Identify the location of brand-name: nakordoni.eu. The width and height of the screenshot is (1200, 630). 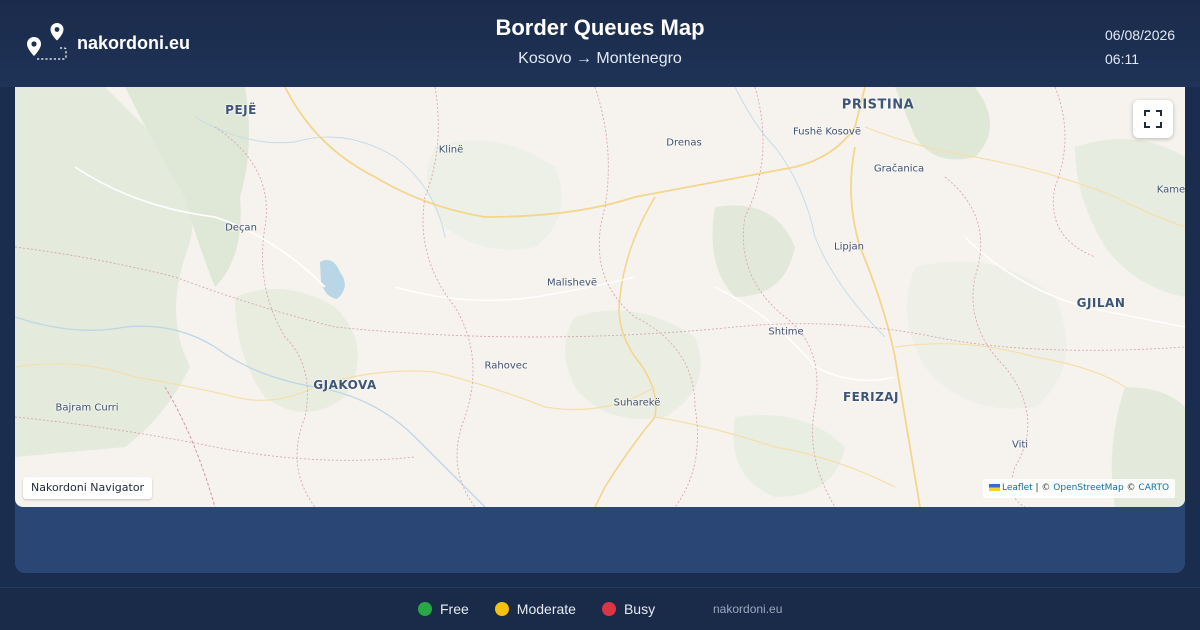
(134, 42).